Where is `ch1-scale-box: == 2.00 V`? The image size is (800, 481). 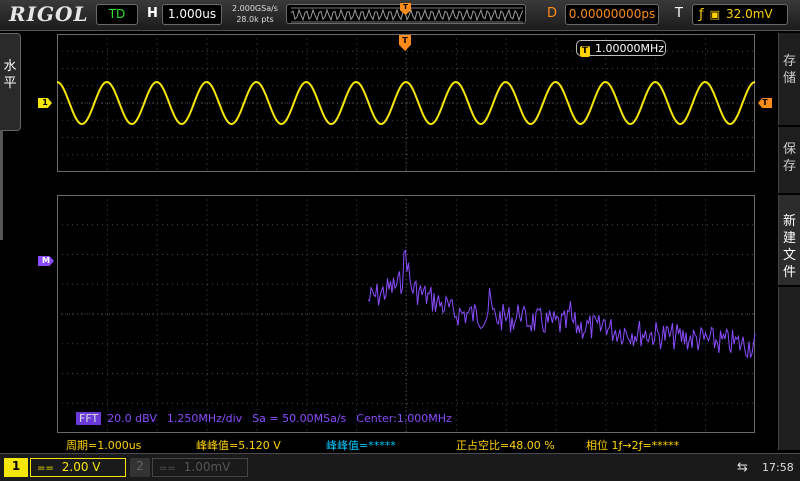
ch1-scale-box: == 2.00 V is located at coordinates (78, 467).